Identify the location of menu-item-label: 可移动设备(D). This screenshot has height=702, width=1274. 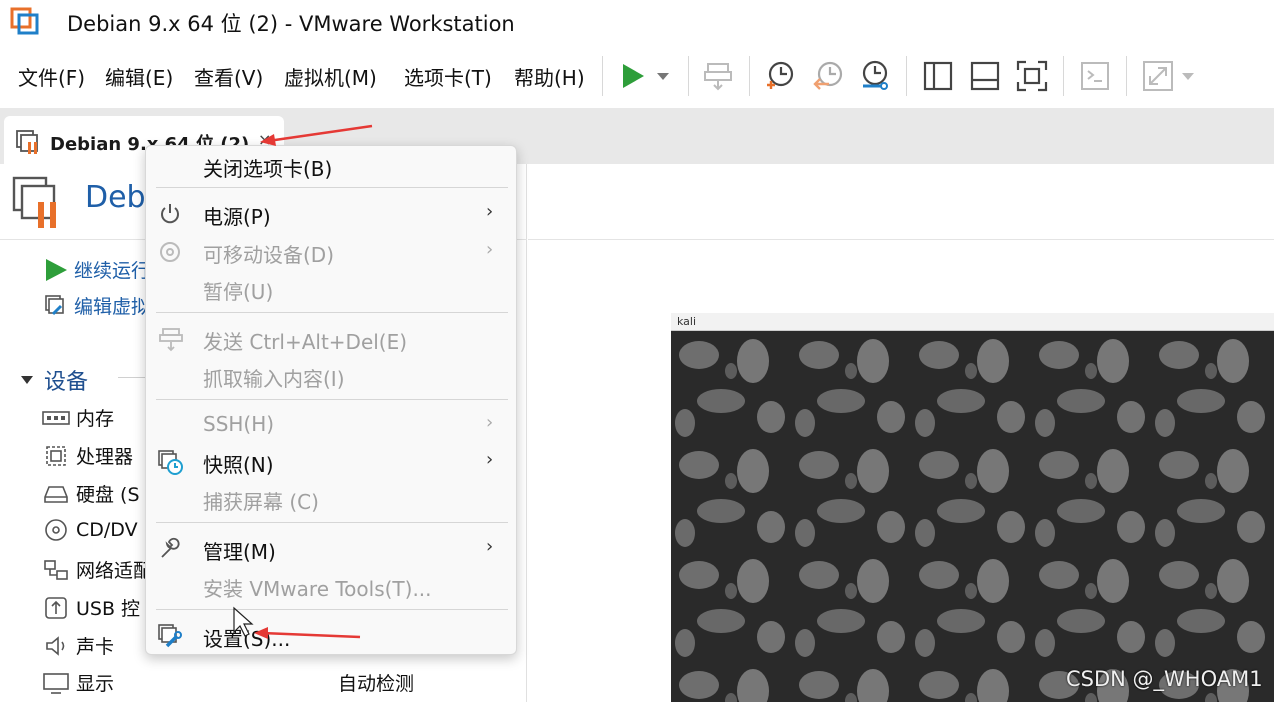
(269, 255).